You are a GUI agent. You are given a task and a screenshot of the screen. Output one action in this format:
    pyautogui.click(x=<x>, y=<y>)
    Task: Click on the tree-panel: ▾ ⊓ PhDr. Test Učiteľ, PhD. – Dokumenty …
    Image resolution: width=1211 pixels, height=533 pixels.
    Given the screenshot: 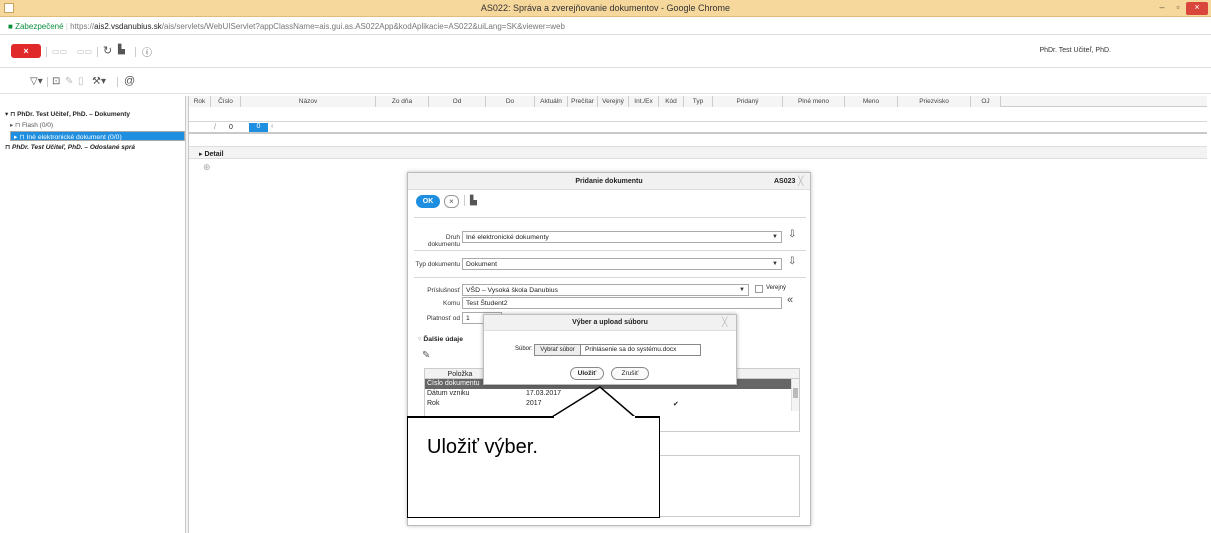 What is the action you would take?
    pyautogui.click(x=95, y=314)
    